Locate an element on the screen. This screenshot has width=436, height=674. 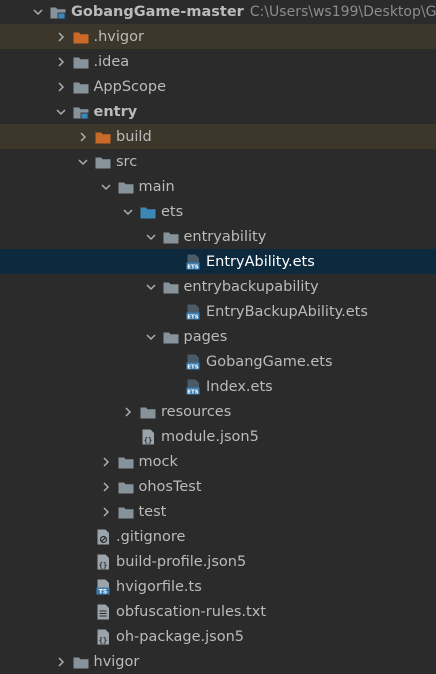
tree-row: mock is located at coordinates (218, 461).